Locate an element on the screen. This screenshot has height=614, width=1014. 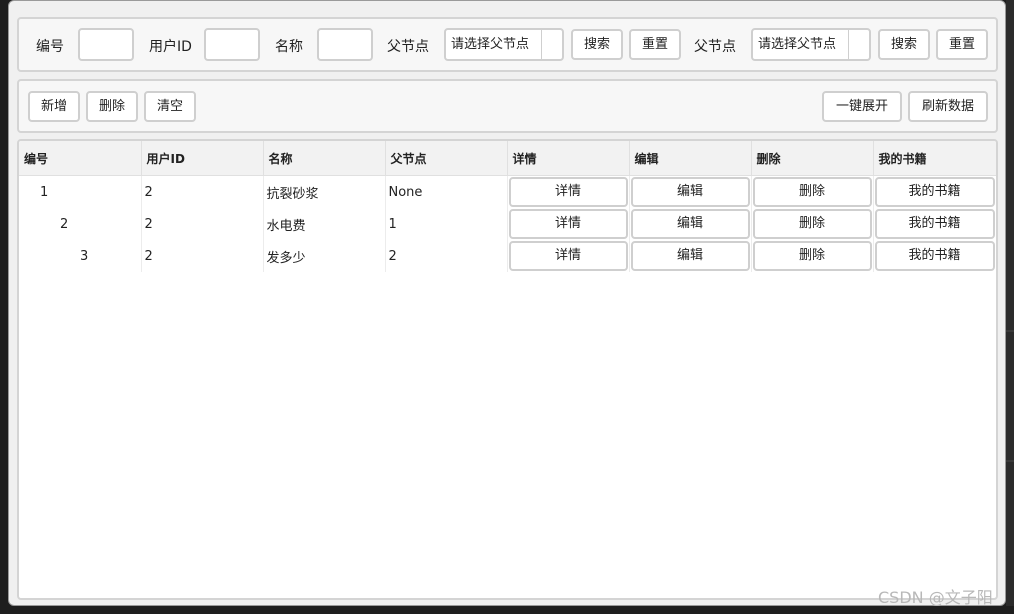
search-button: 搜索 is located at coordinates (597, 44).